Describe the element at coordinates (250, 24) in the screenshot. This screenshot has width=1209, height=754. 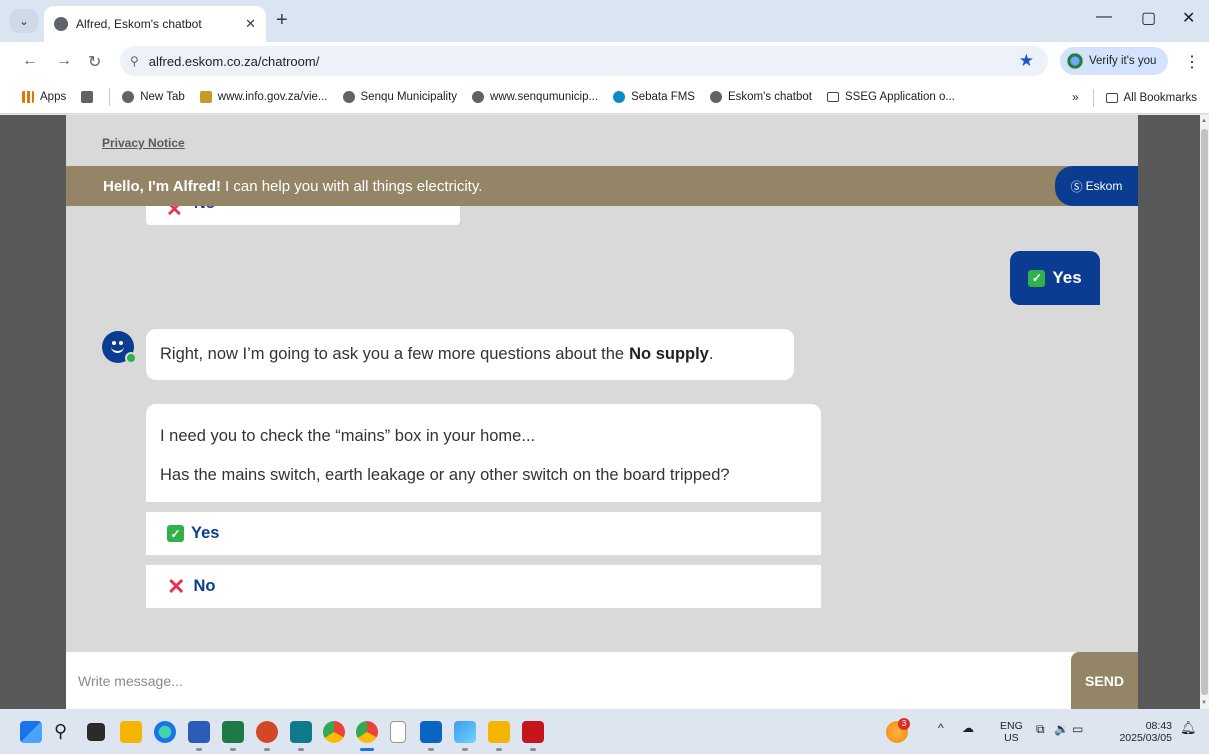
I see `close-tab-icon: ✕` at that location.